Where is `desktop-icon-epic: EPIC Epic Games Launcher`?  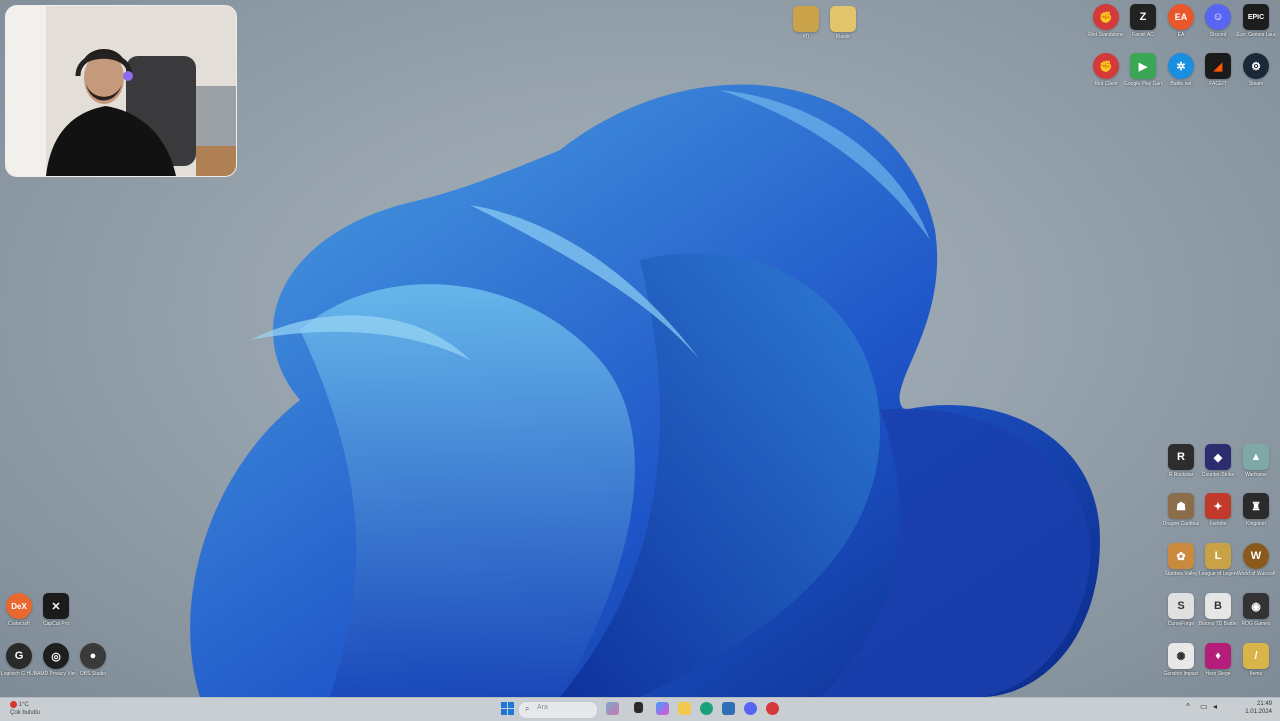 desktop-icon-epic: EPIC Epic Games Launcher is located at coordinates (1256, 21).